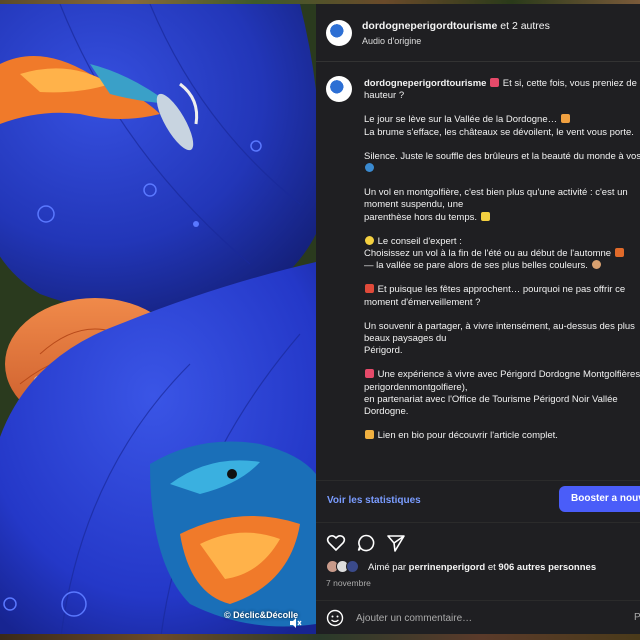  I want to click on lightbulb-emoji-icon, so click(369, 240).